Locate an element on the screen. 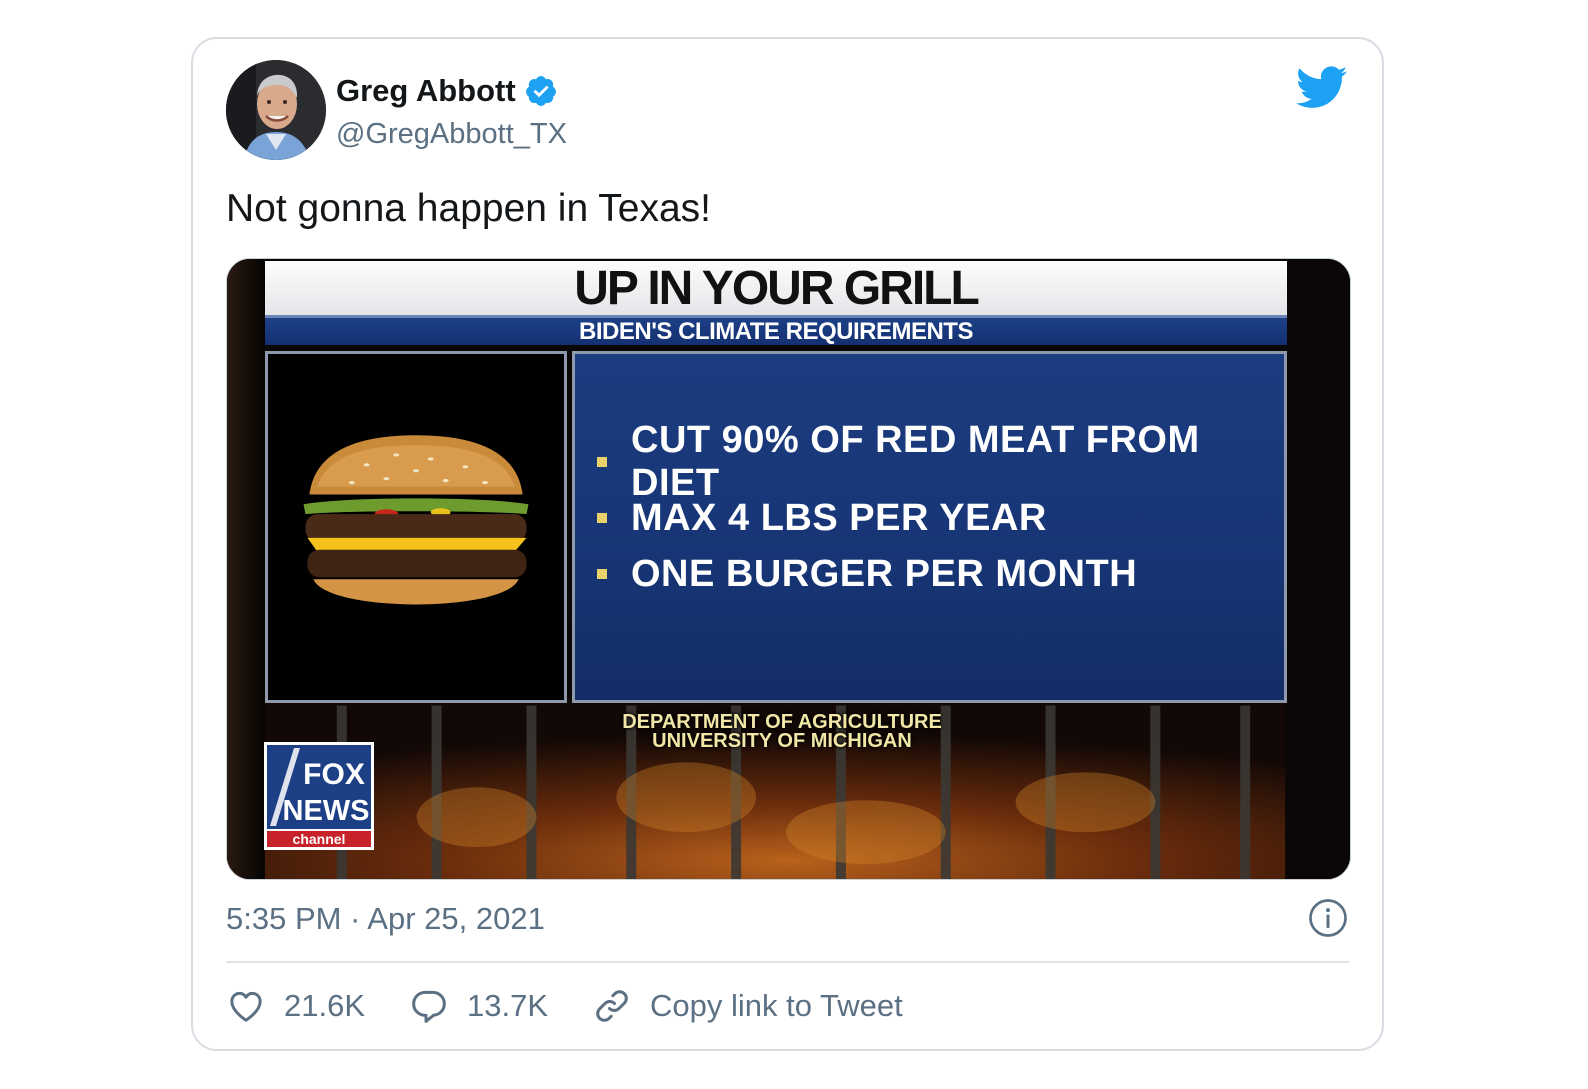 Image resolution: width=1588 pixels, height=1089 pixels. reply-button: 13.7K is located at coordinates (478, 1006).